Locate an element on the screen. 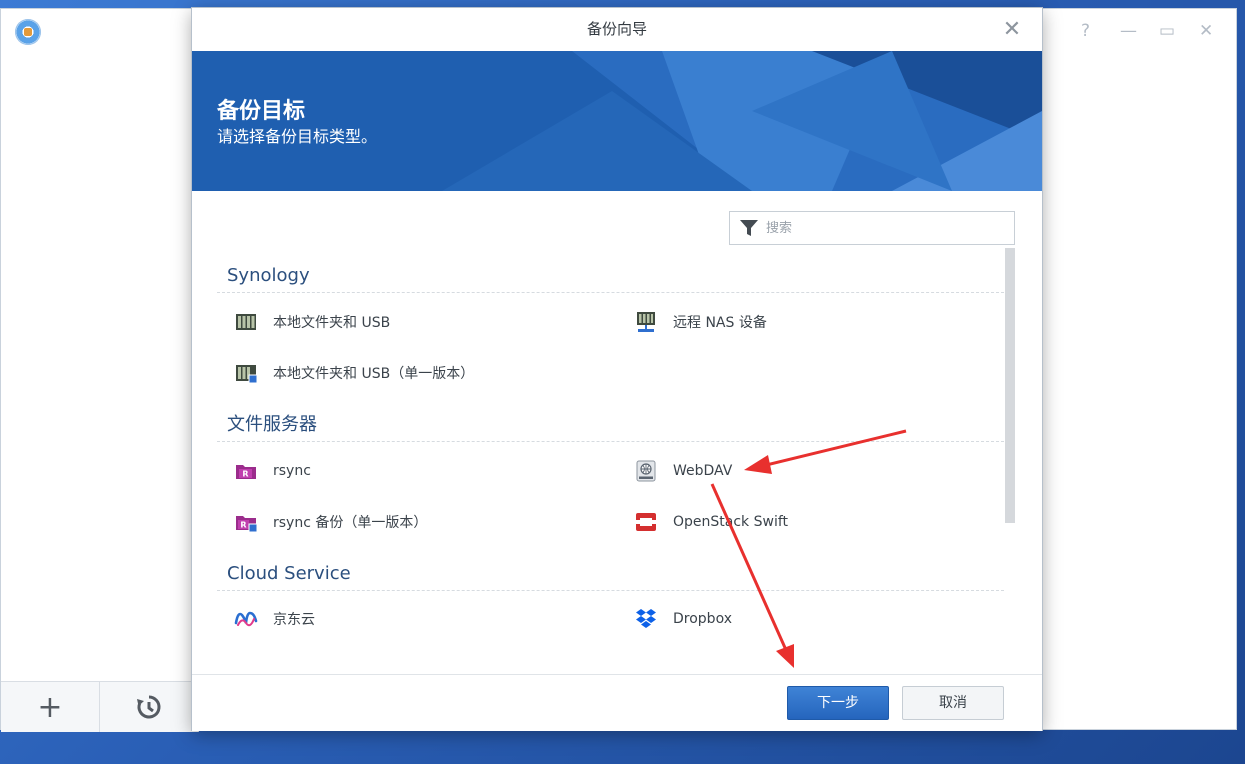  dest-rsync-single-version: R rsync 备份（单一版本） is located at coordinates (330, 522).